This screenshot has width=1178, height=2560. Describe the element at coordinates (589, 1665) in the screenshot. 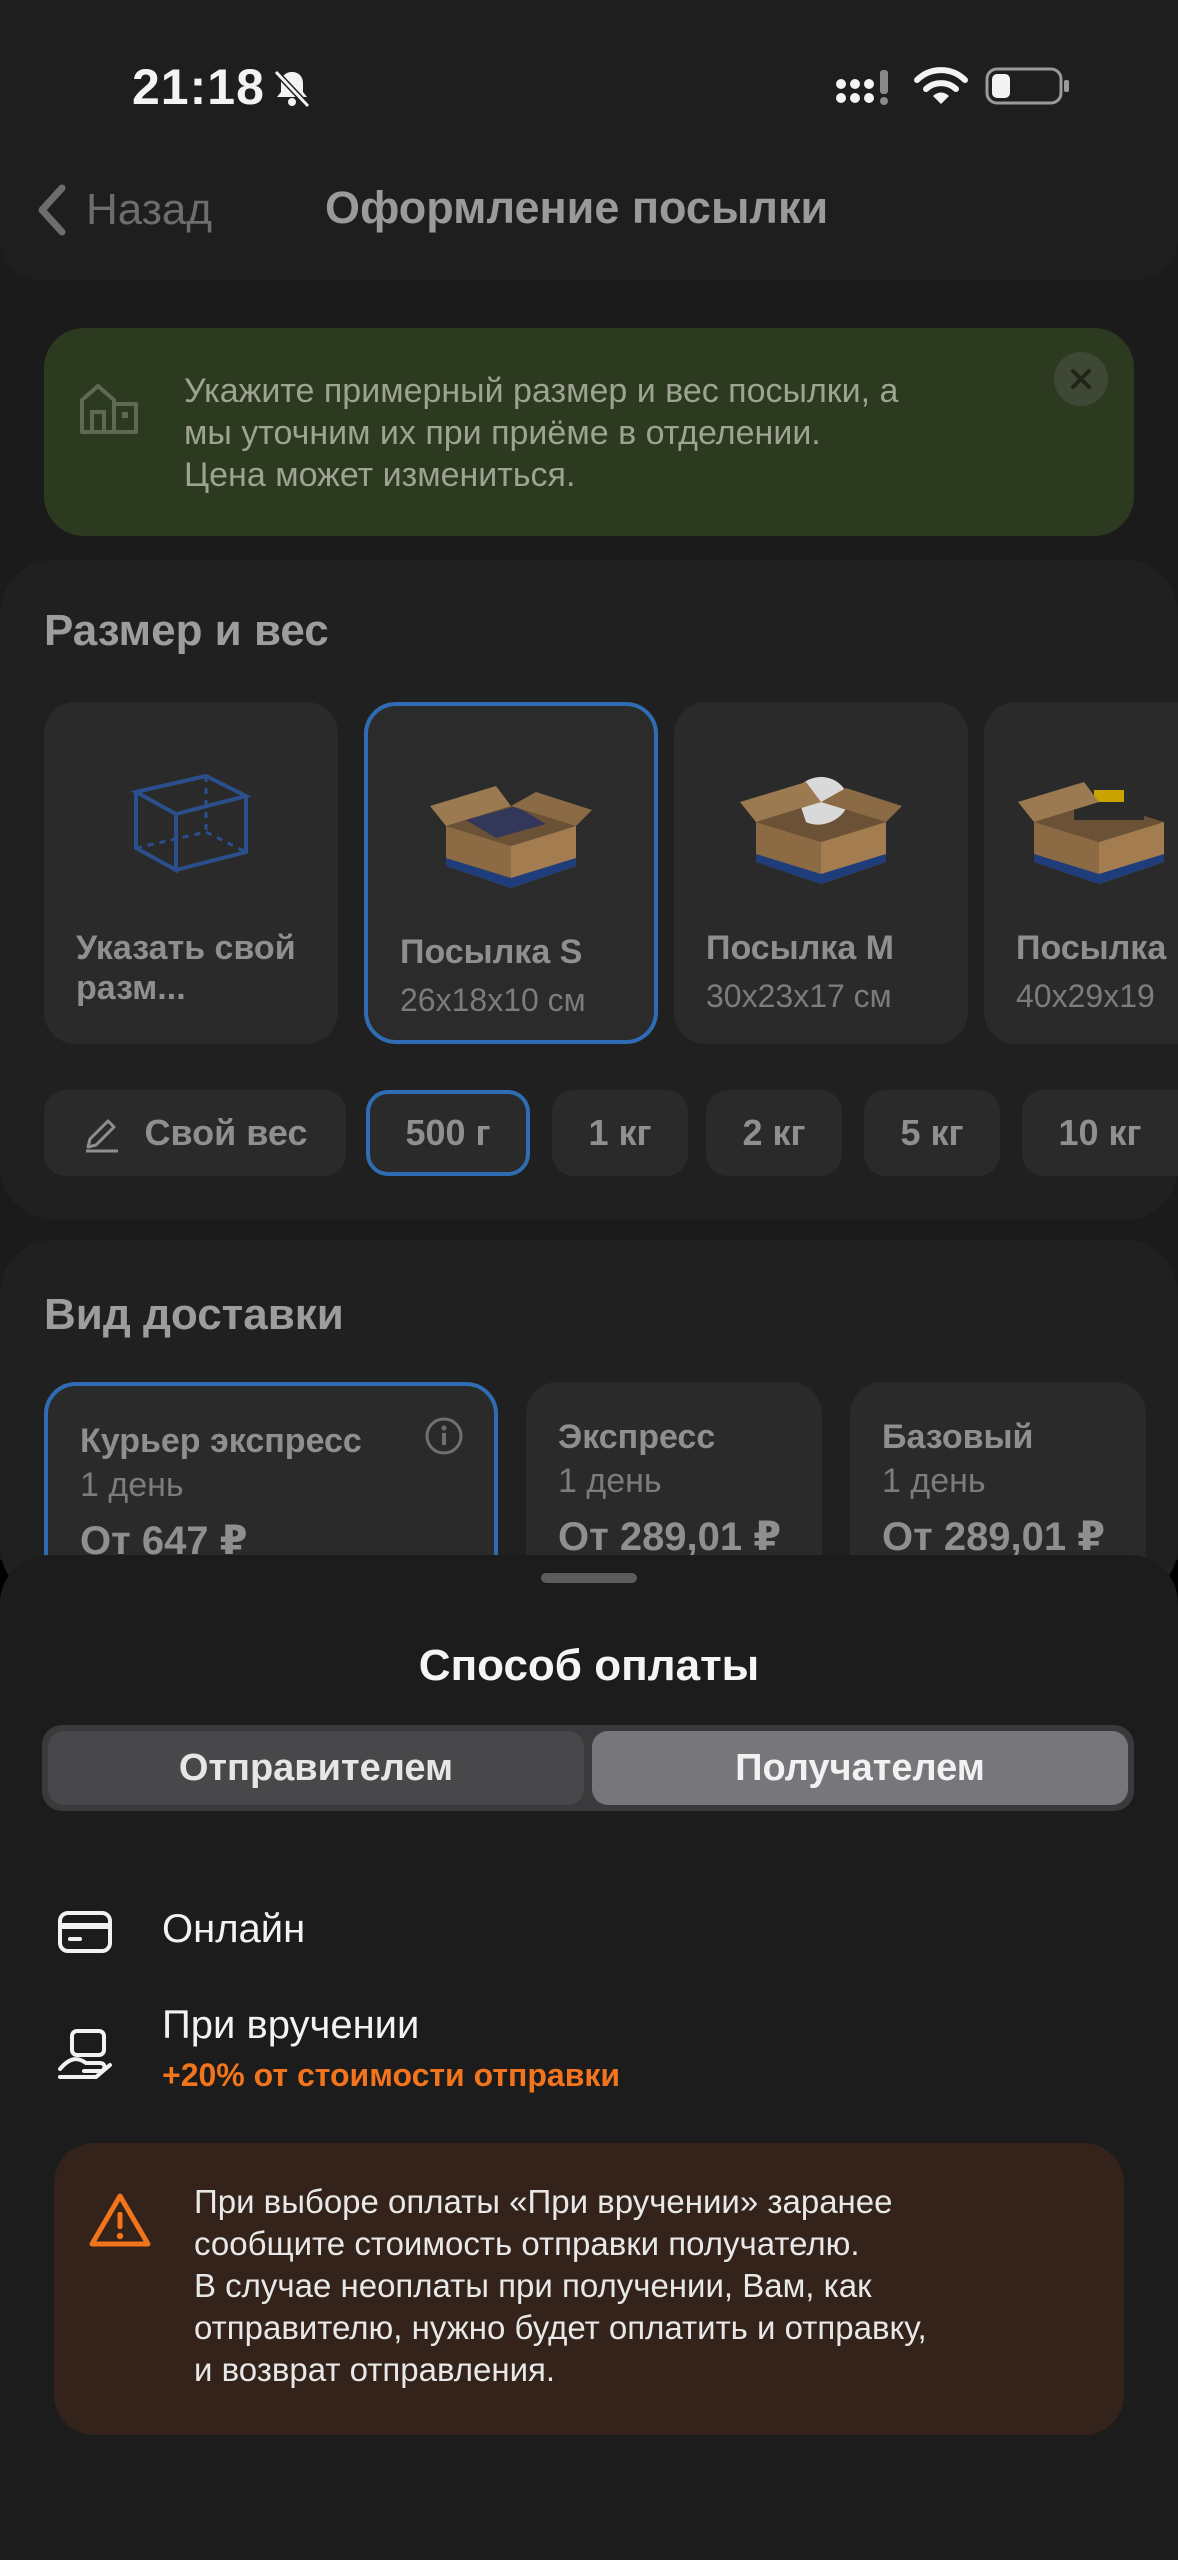

I see `sheet-title: Способ оплаты` at that location.